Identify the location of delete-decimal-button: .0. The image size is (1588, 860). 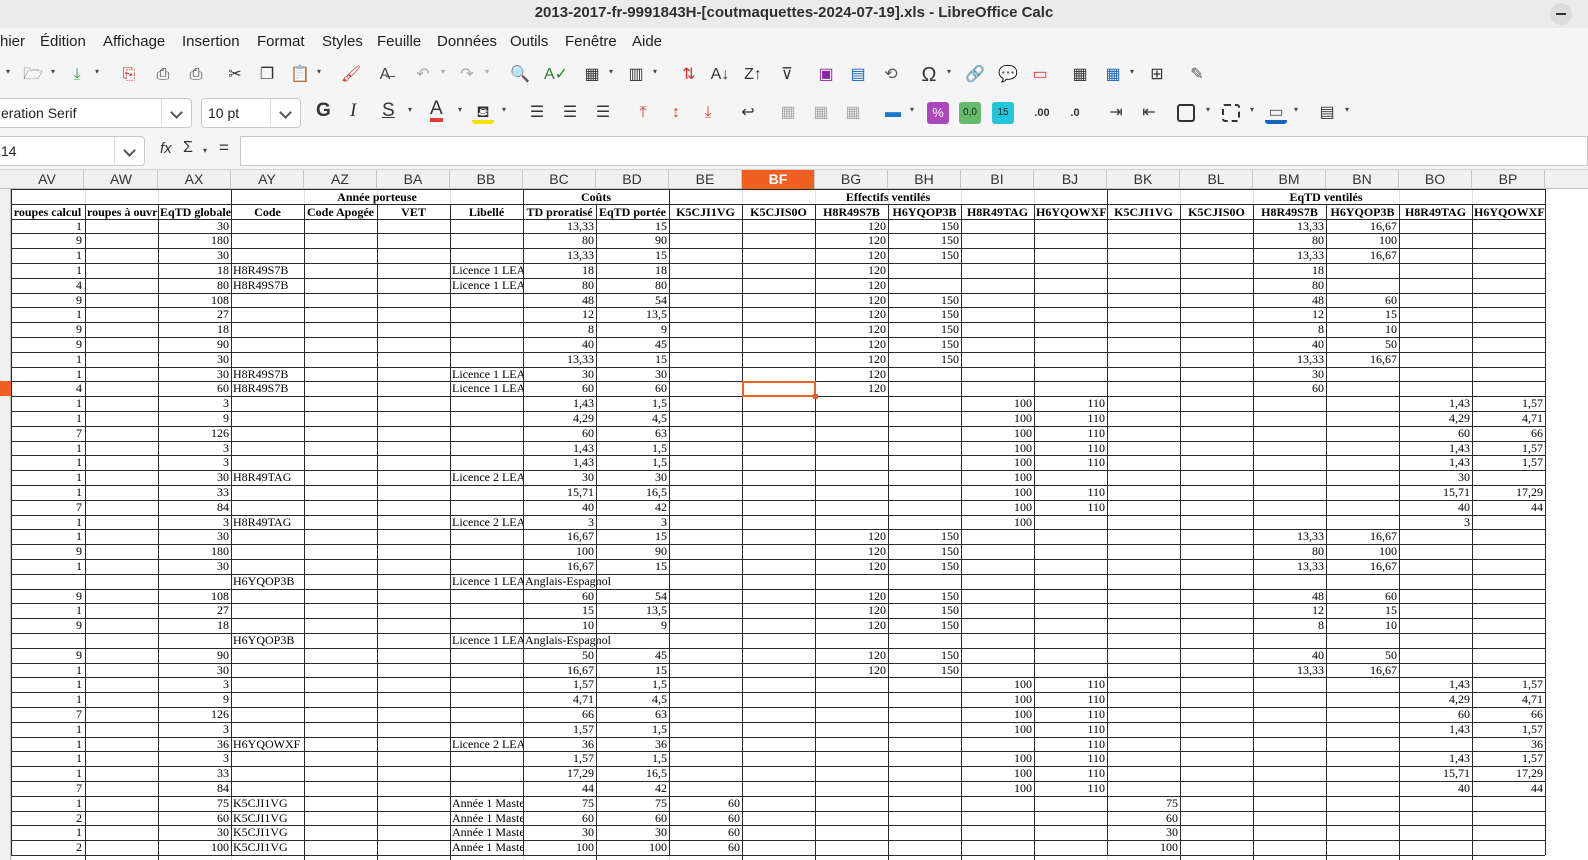
(1075, 113).